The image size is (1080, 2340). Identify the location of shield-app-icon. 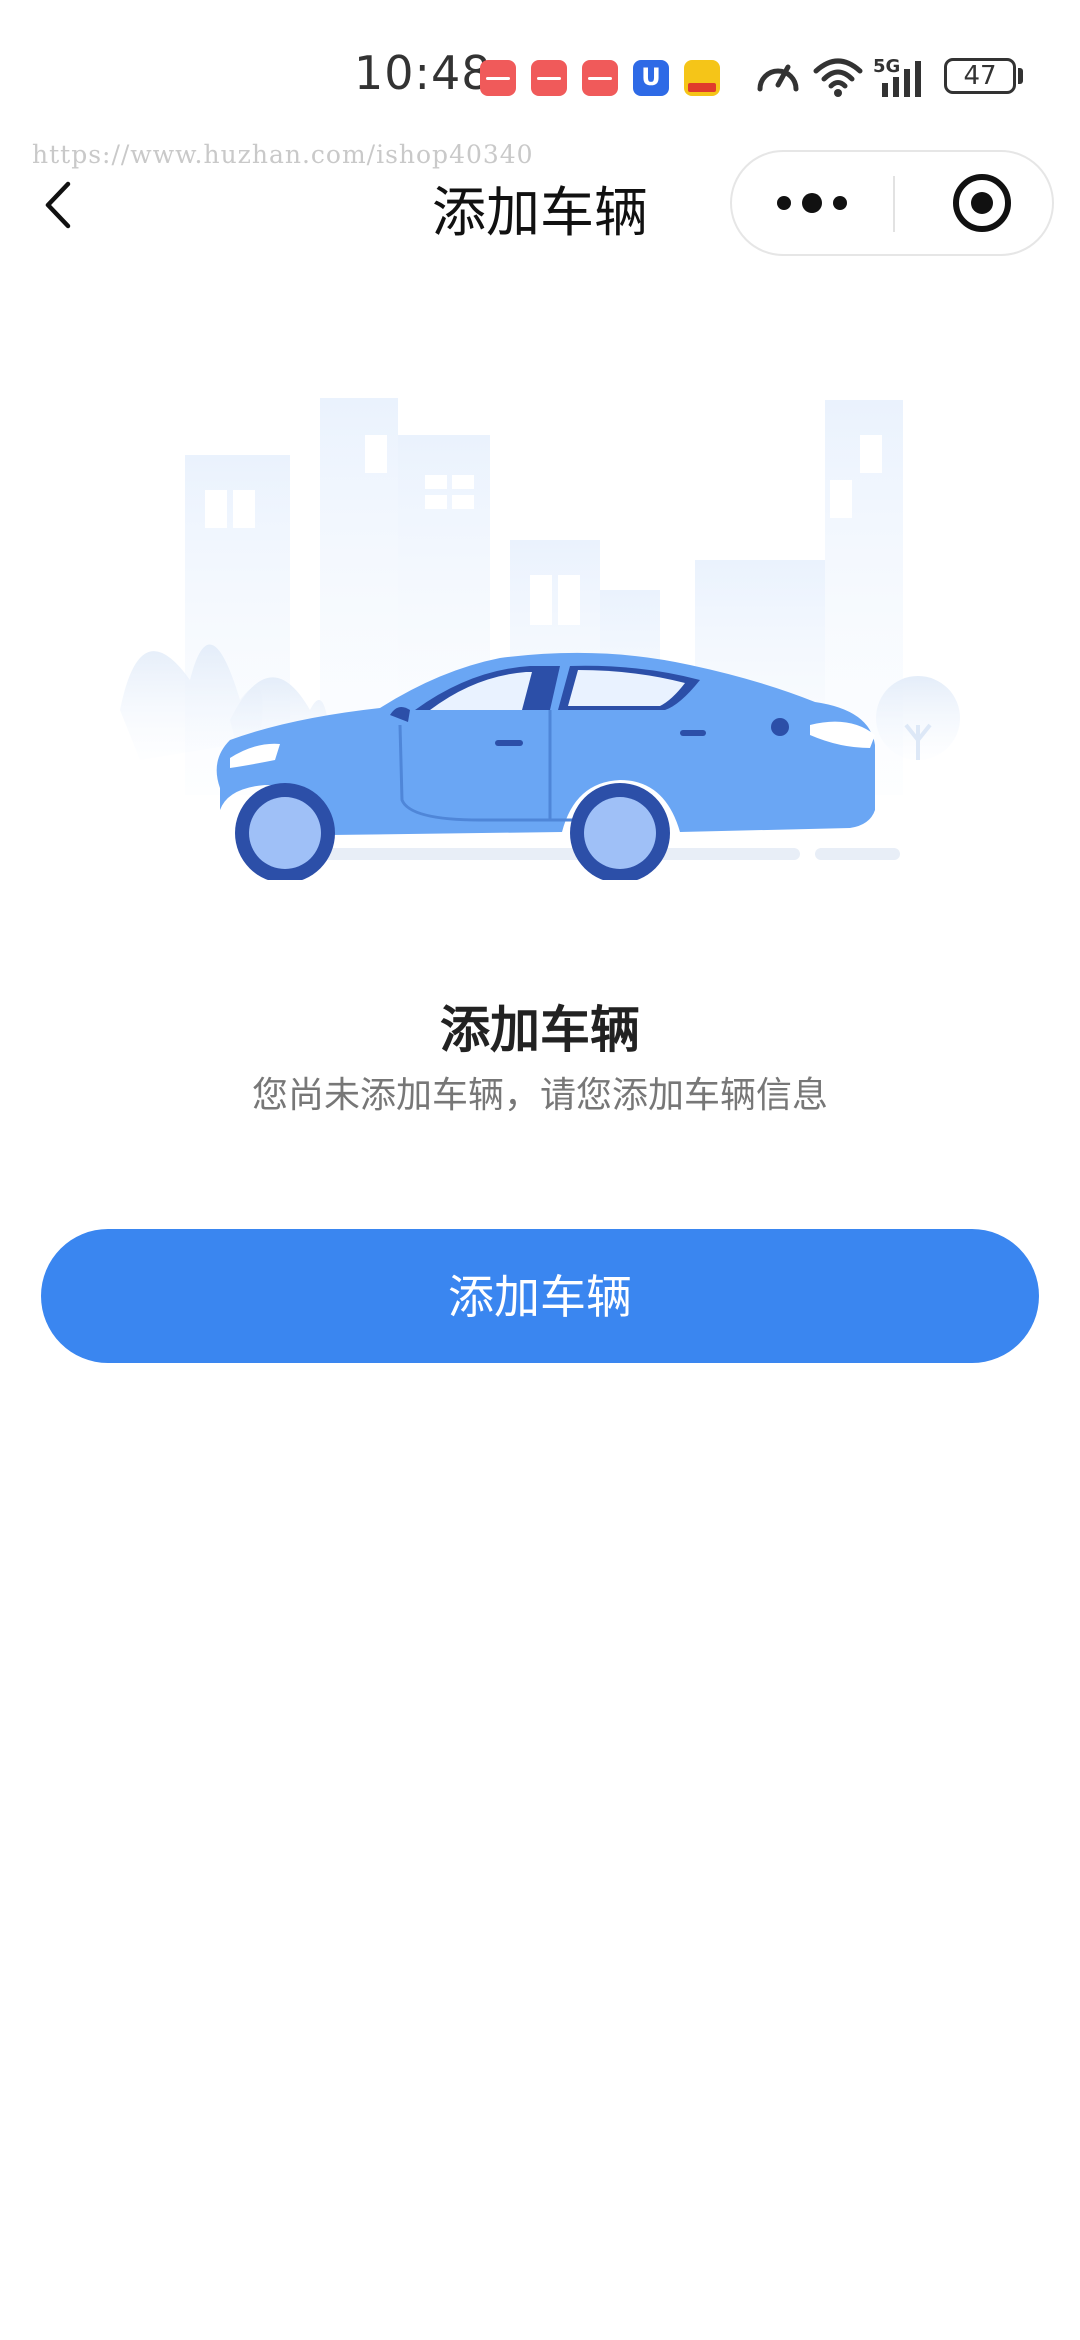
(651, 78).